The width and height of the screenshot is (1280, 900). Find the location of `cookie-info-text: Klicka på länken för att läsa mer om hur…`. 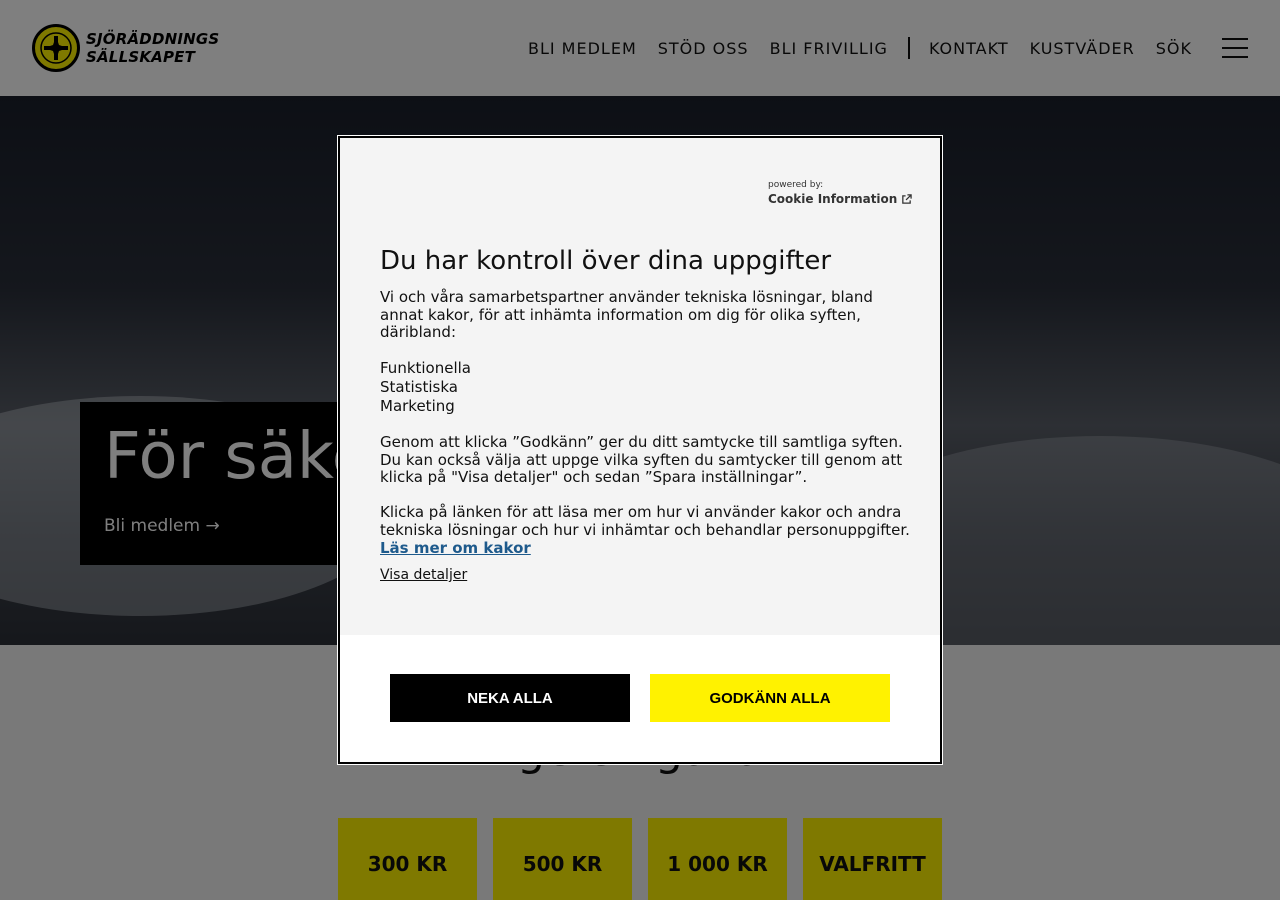

cookie-info-text: Klicka på länken för att läsa mer om hur… is located at coordinates (645, 521).